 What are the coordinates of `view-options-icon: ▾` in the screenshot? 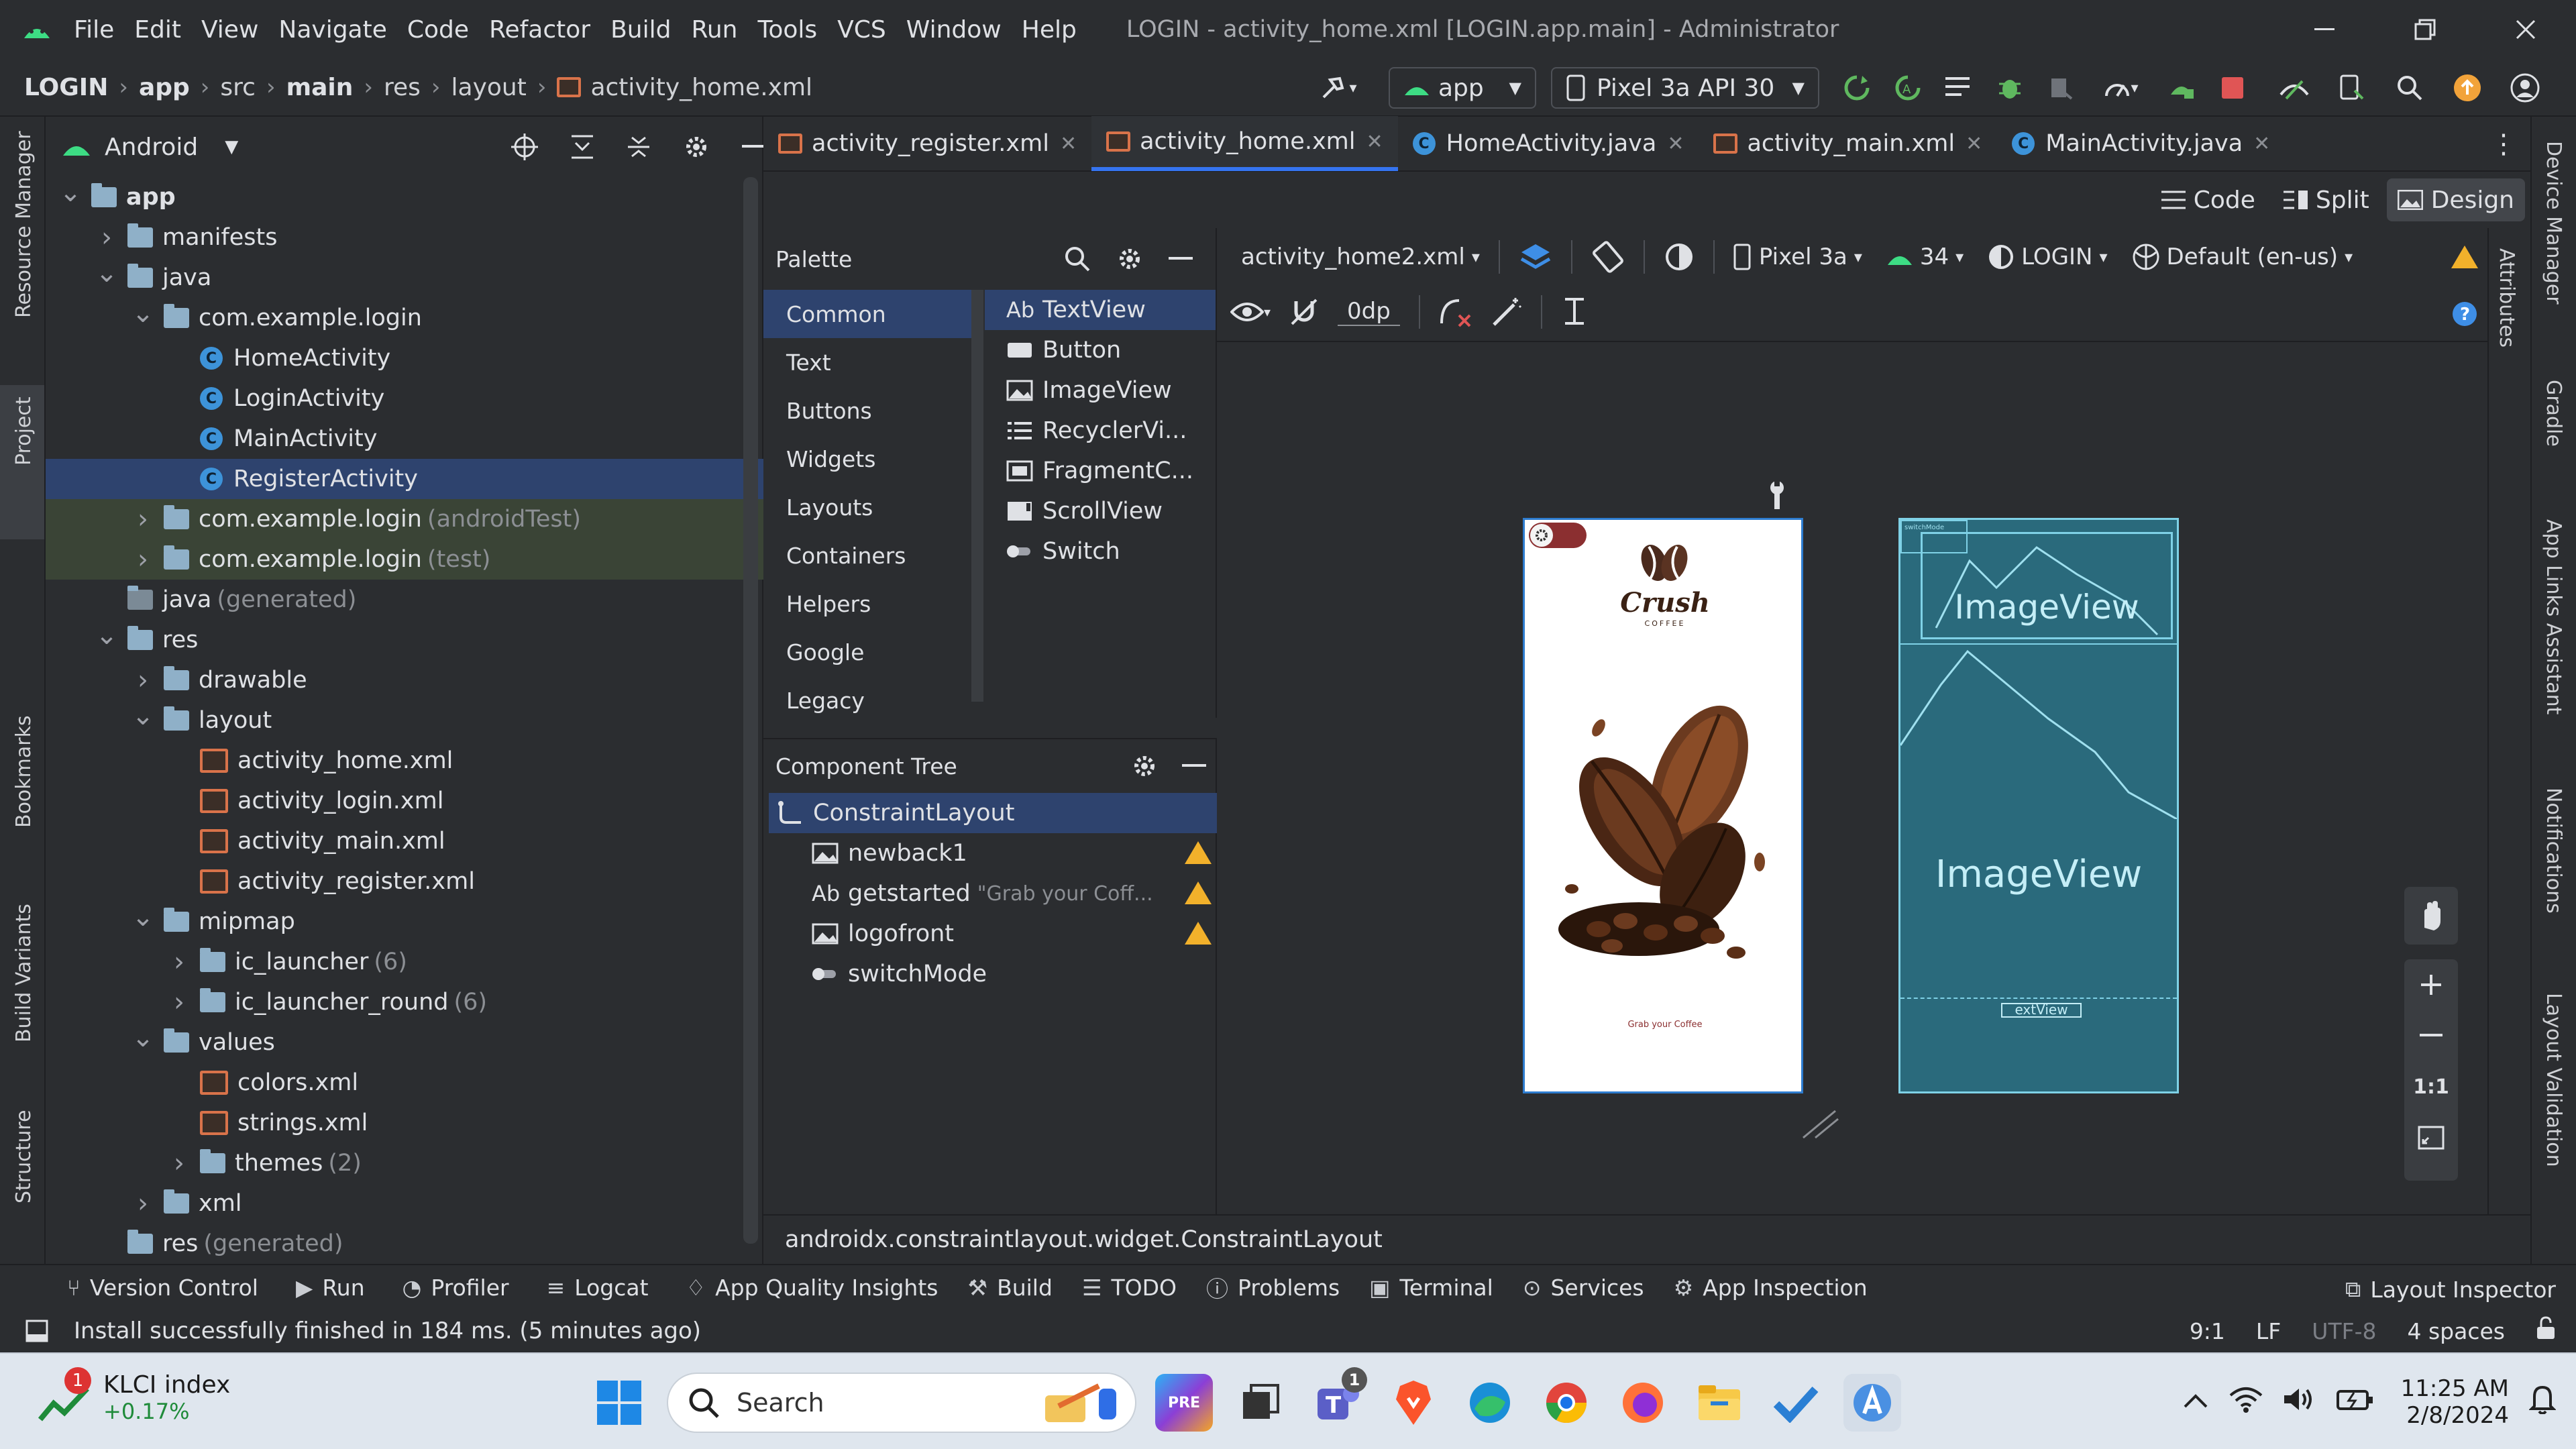 It's located at (1250, 312).